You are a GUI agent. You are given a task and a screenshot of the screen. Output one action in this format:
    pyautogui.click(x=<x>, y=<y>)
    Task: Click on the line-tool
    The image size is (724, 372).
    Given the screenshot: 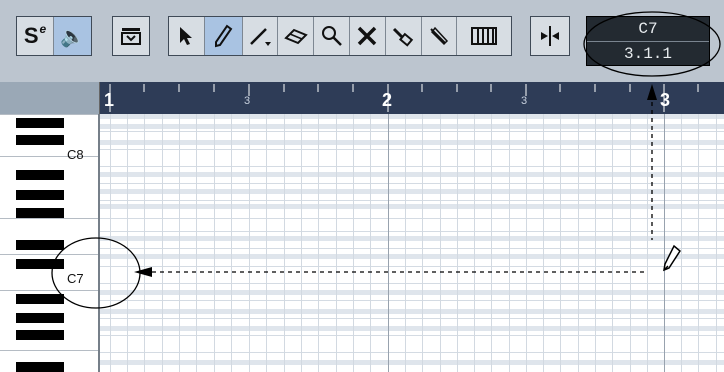 What is the action you would take?
    pyautogui.click(x=261, y=36)
    